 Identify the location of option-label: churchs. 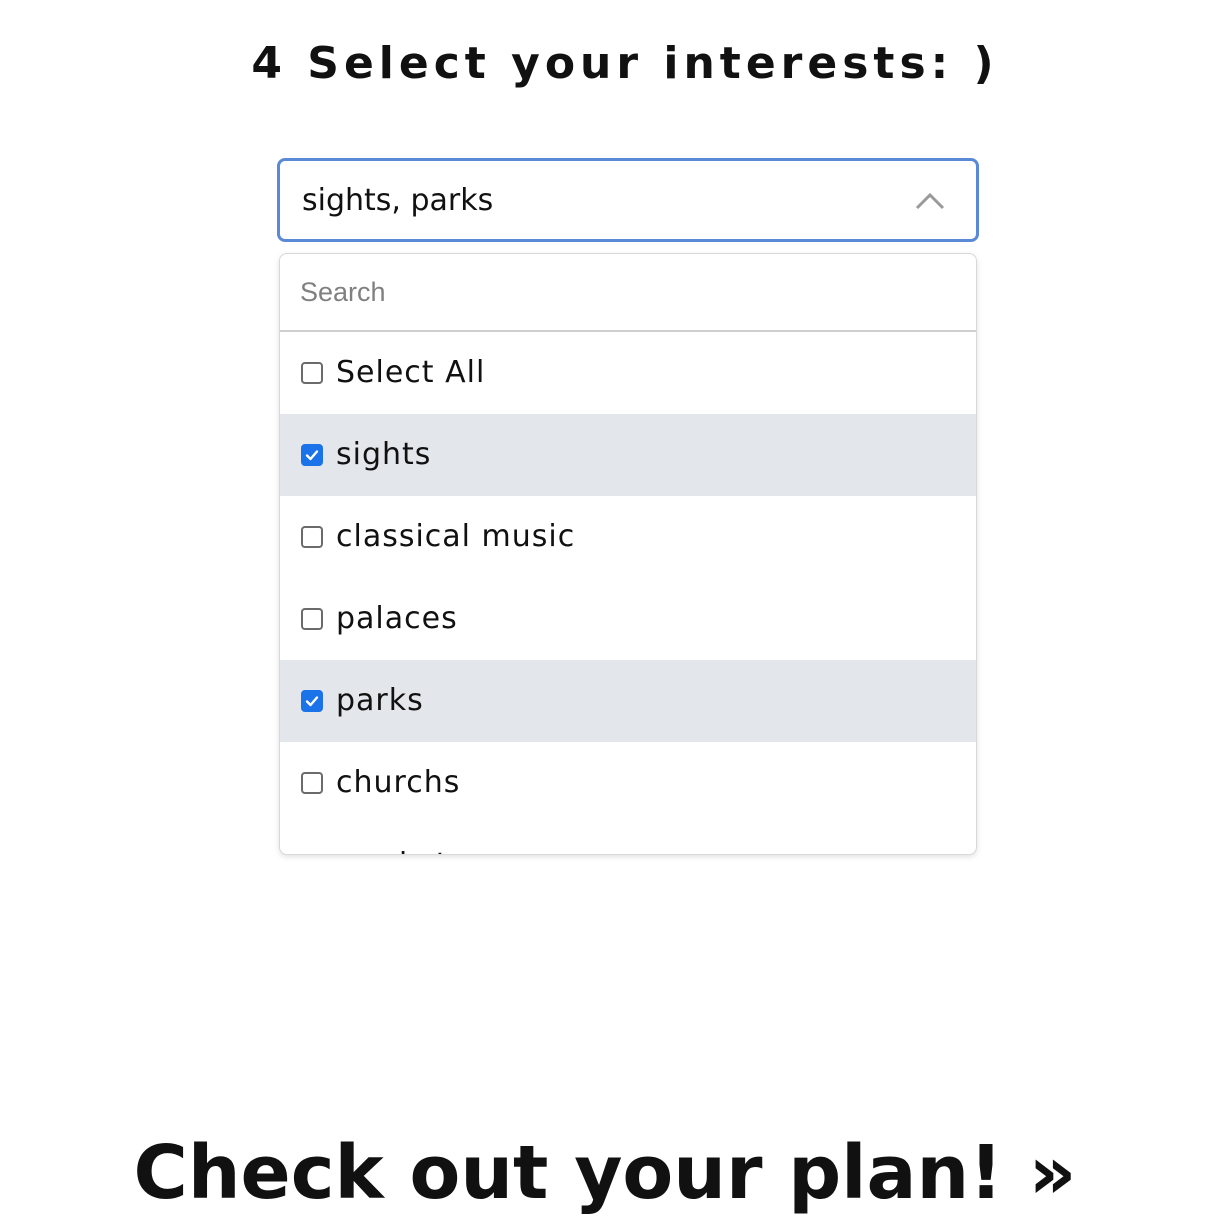
(398, 782).